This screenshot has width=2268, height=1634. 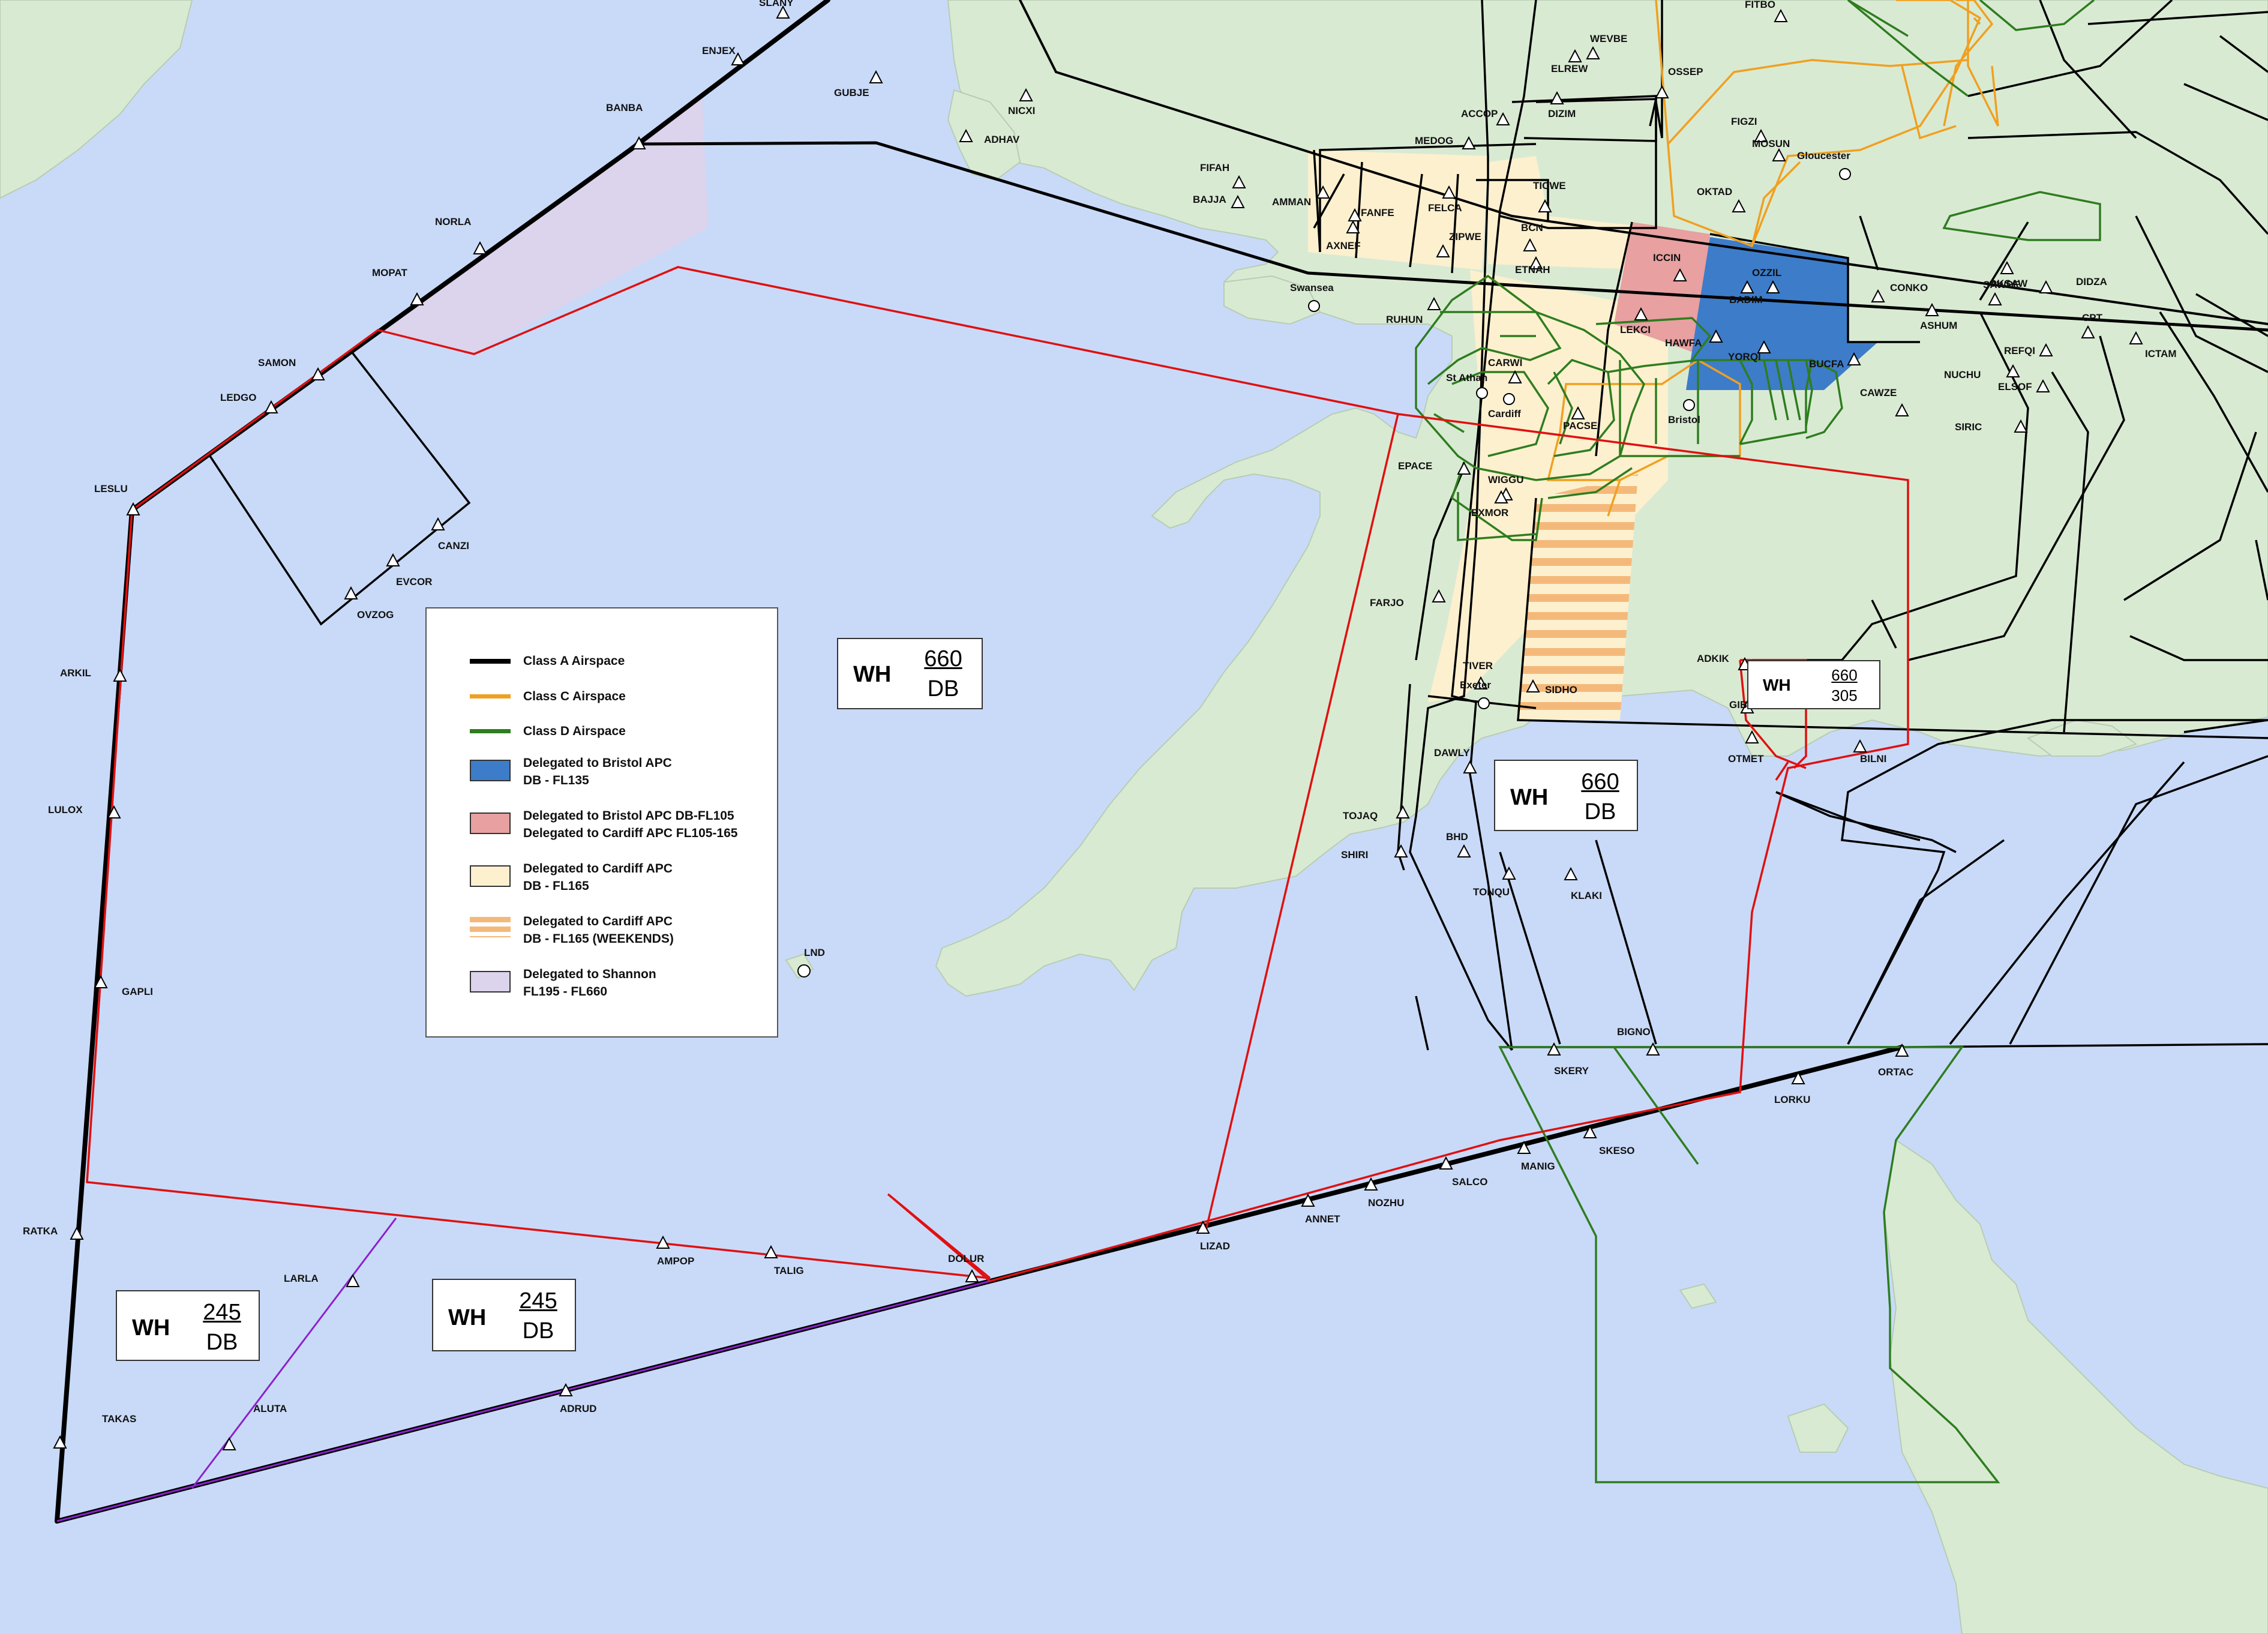 I want to click on level-box-bottom: 305, so click(x=1844, y=695).